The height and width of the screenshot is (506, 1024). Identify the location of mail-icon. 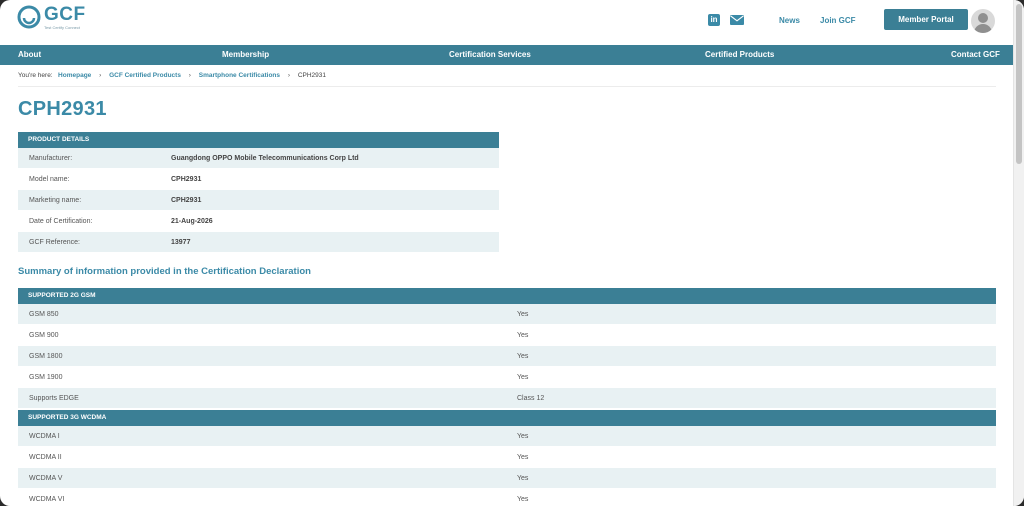
(737, 20).